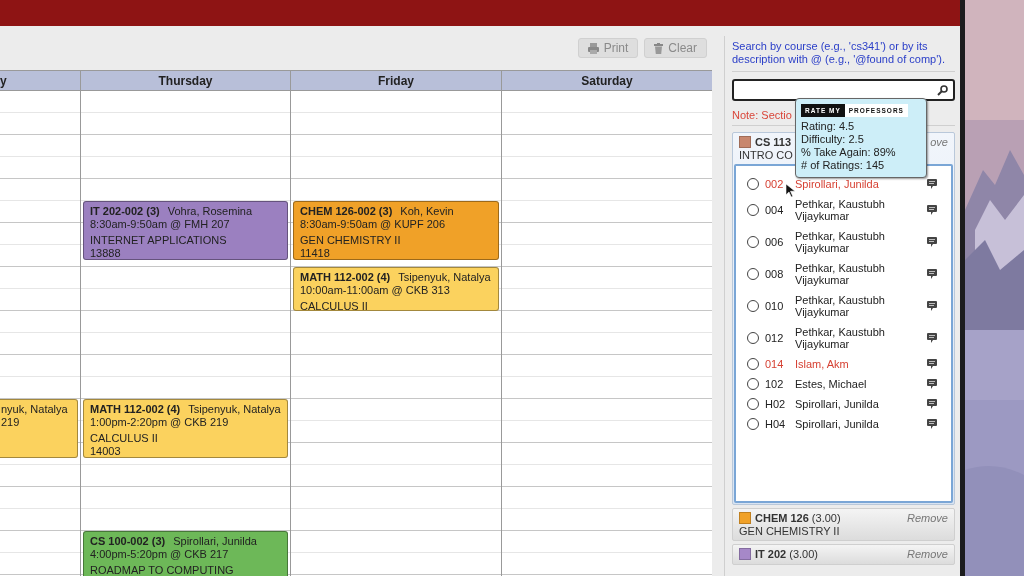 This screenshot has width=1024, height=576. What do you see at coordinates (775, 364) in the screenshot?
I see `section-number: 014` at bounding box center [775, 364].